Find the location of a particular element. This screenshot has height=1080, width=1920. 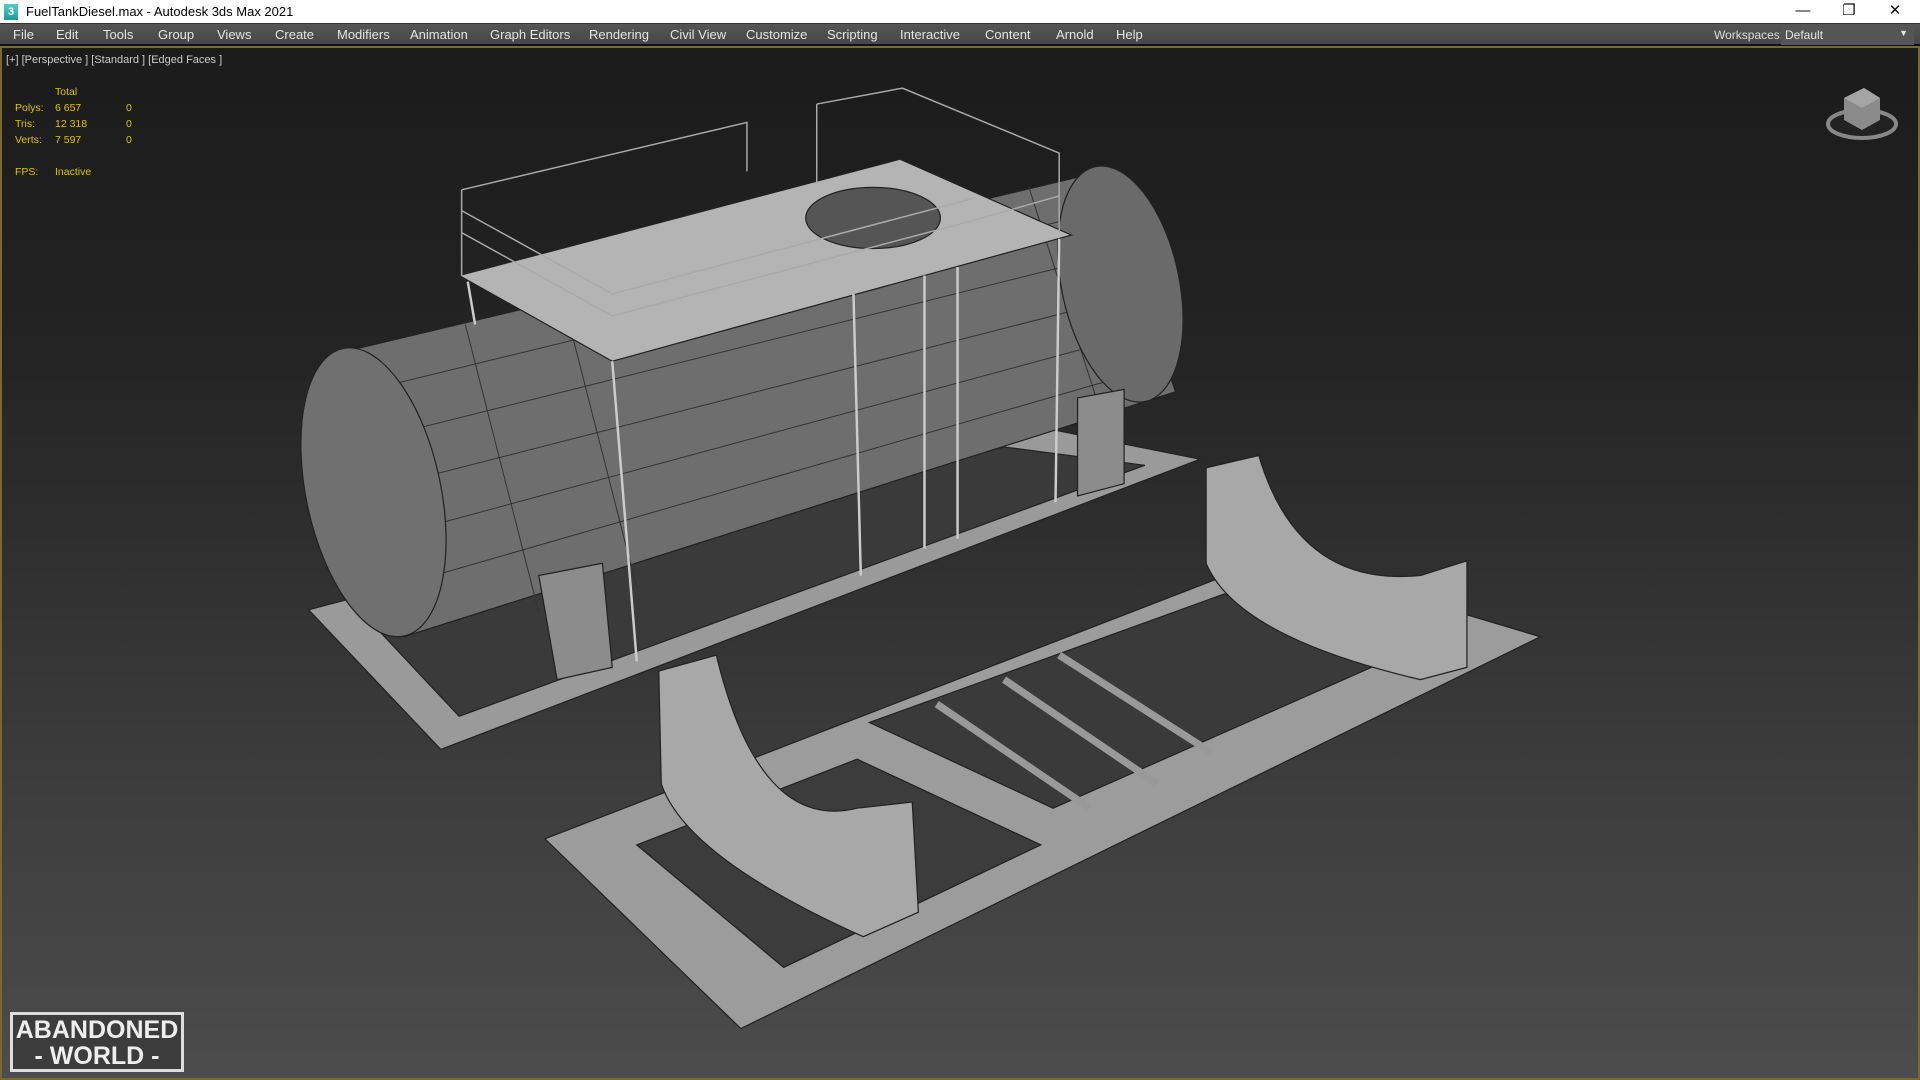

logo-line1: ABANDONED is located at coordinates (97, 1030).